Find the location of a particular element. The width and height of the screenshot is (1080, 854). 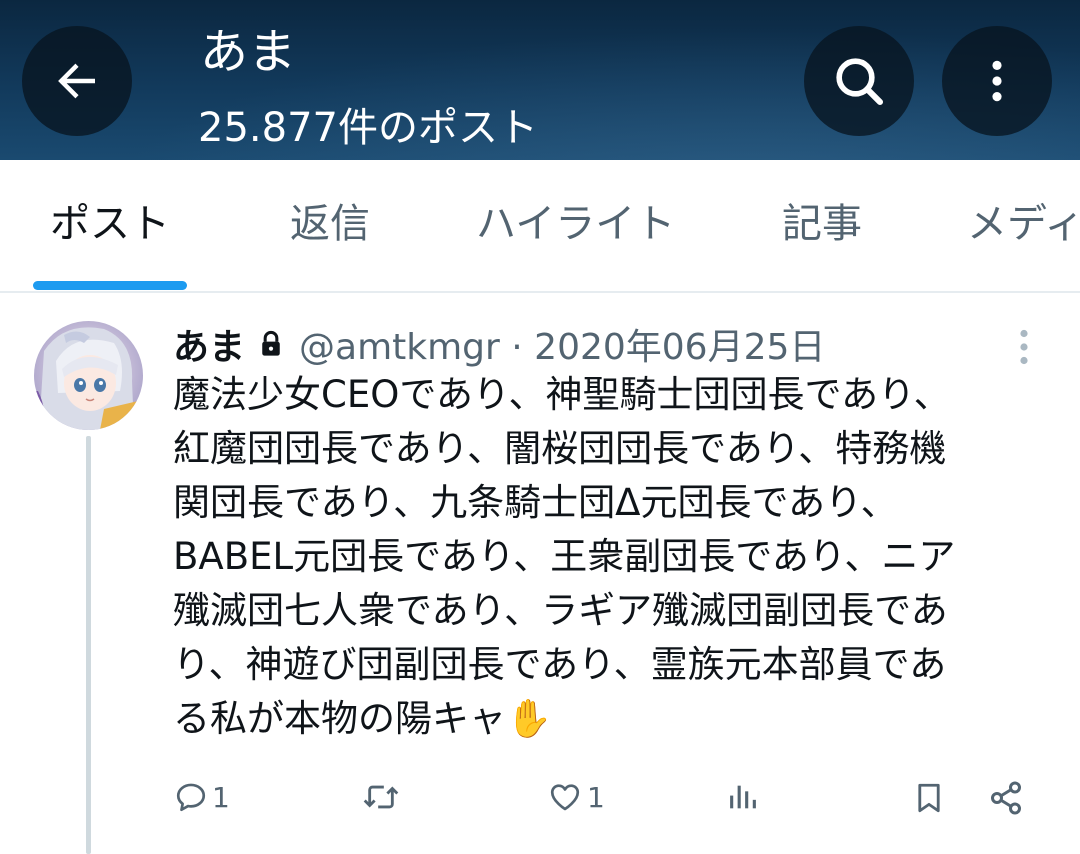

bookmark-icon is located at coordinates (929, 798).